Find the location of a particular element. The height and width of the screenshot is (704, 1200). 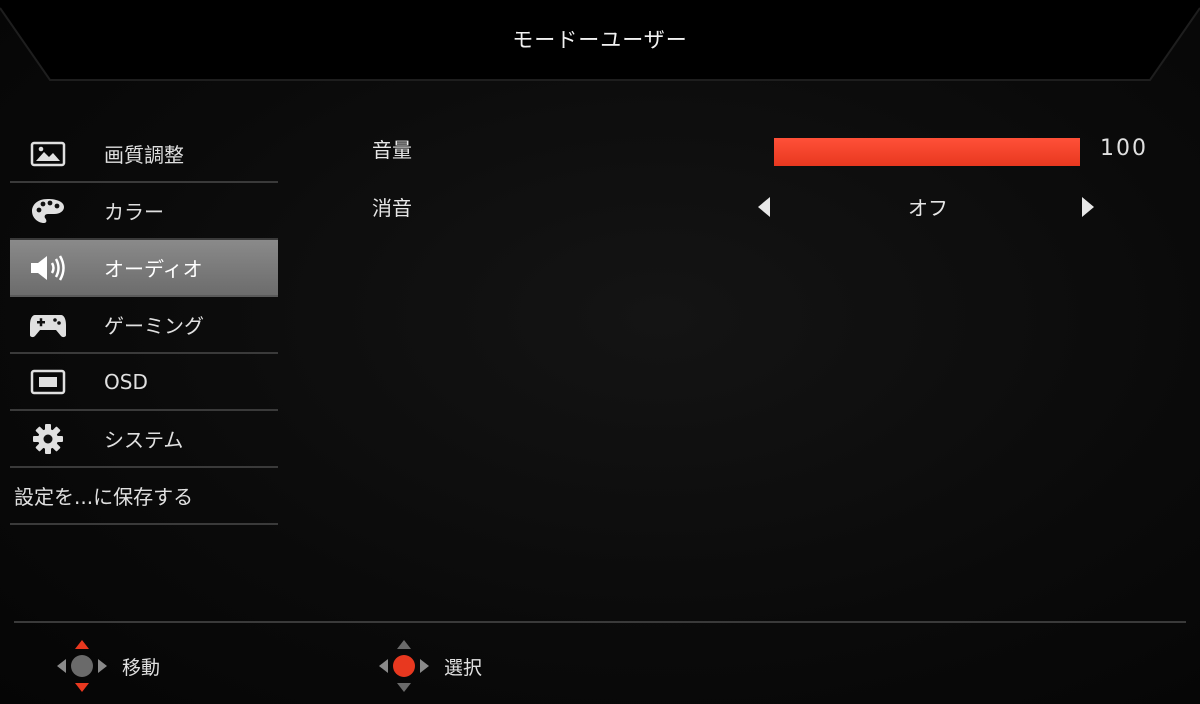

select-hint: 選択 is located at coordinates (429, 666).